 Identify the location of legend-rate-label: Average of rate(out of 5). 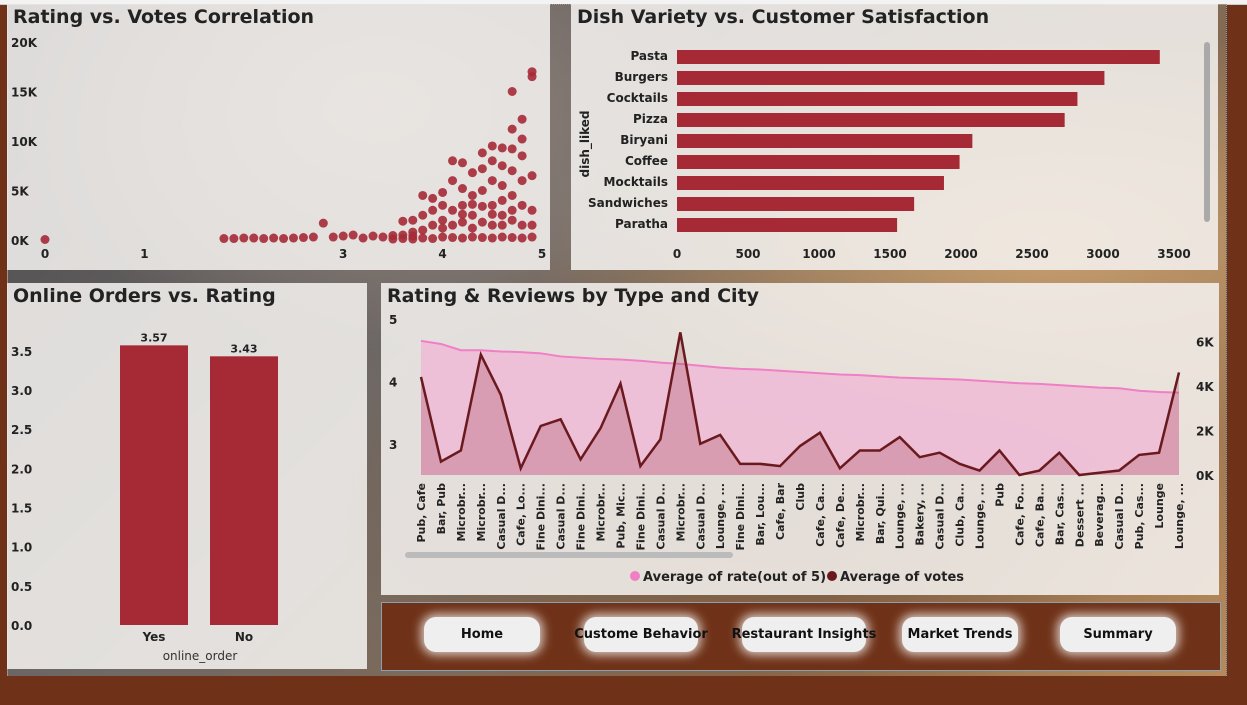
(734, 577).